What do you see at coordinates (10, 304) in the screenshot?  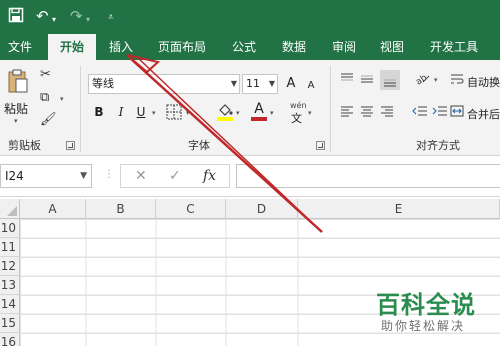 I see `row-header: 14` at bounding box center [10, 304].